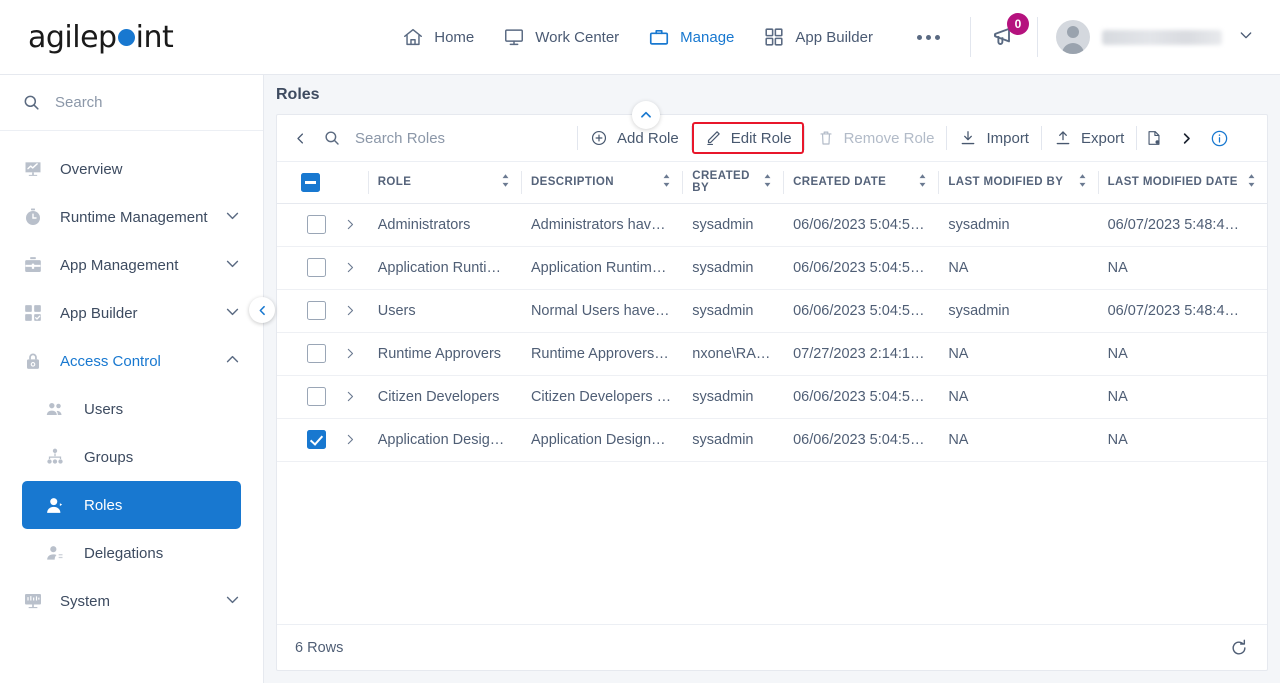  I want to click on sidebar-item-delegations: Delegations, so click(131, 553).